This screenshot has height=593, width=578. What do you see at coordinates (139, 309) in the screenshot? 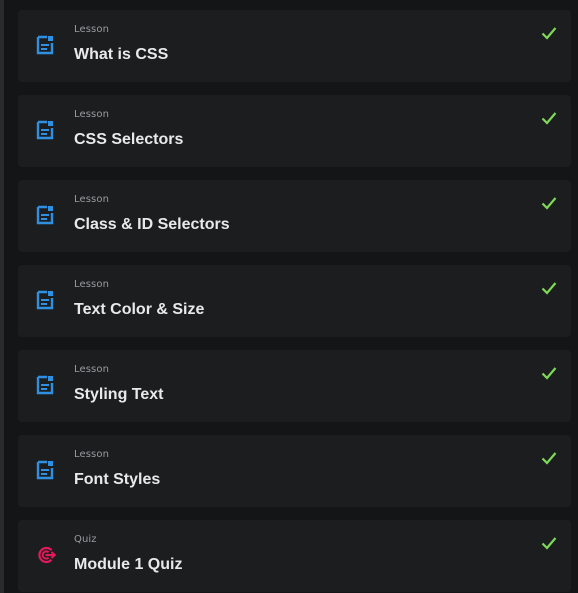
I see `item-title: Text Color & Size` at bounding box center [139, 309].